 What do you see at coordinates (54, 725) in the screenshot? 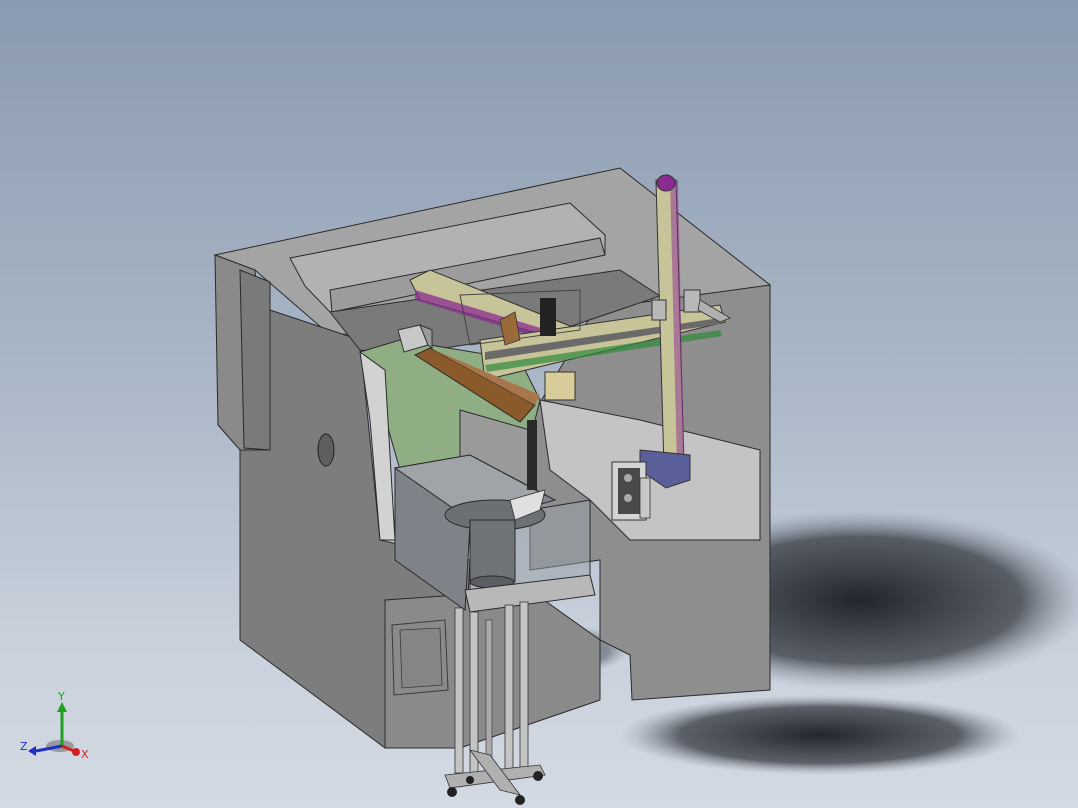
I see `coordinate-triad: Y Z X` at bounding box center [54, 725].